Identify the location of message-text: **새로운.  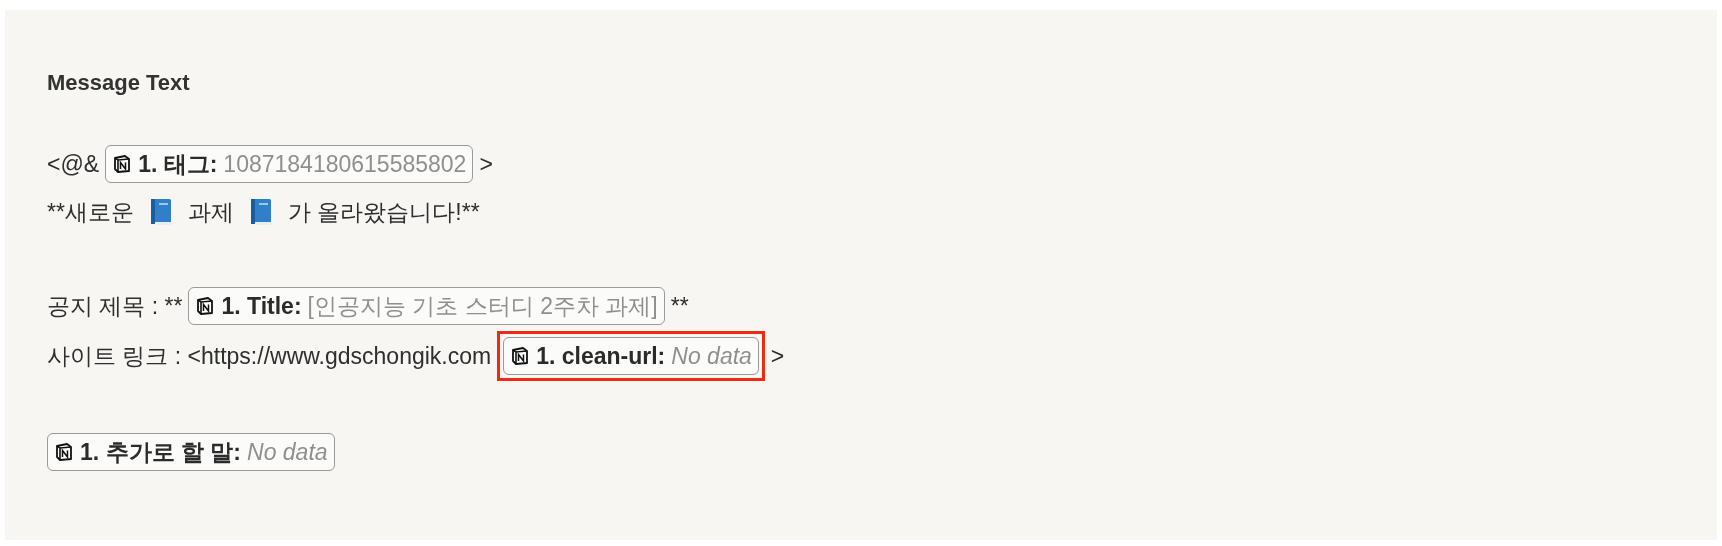
(90, 212).